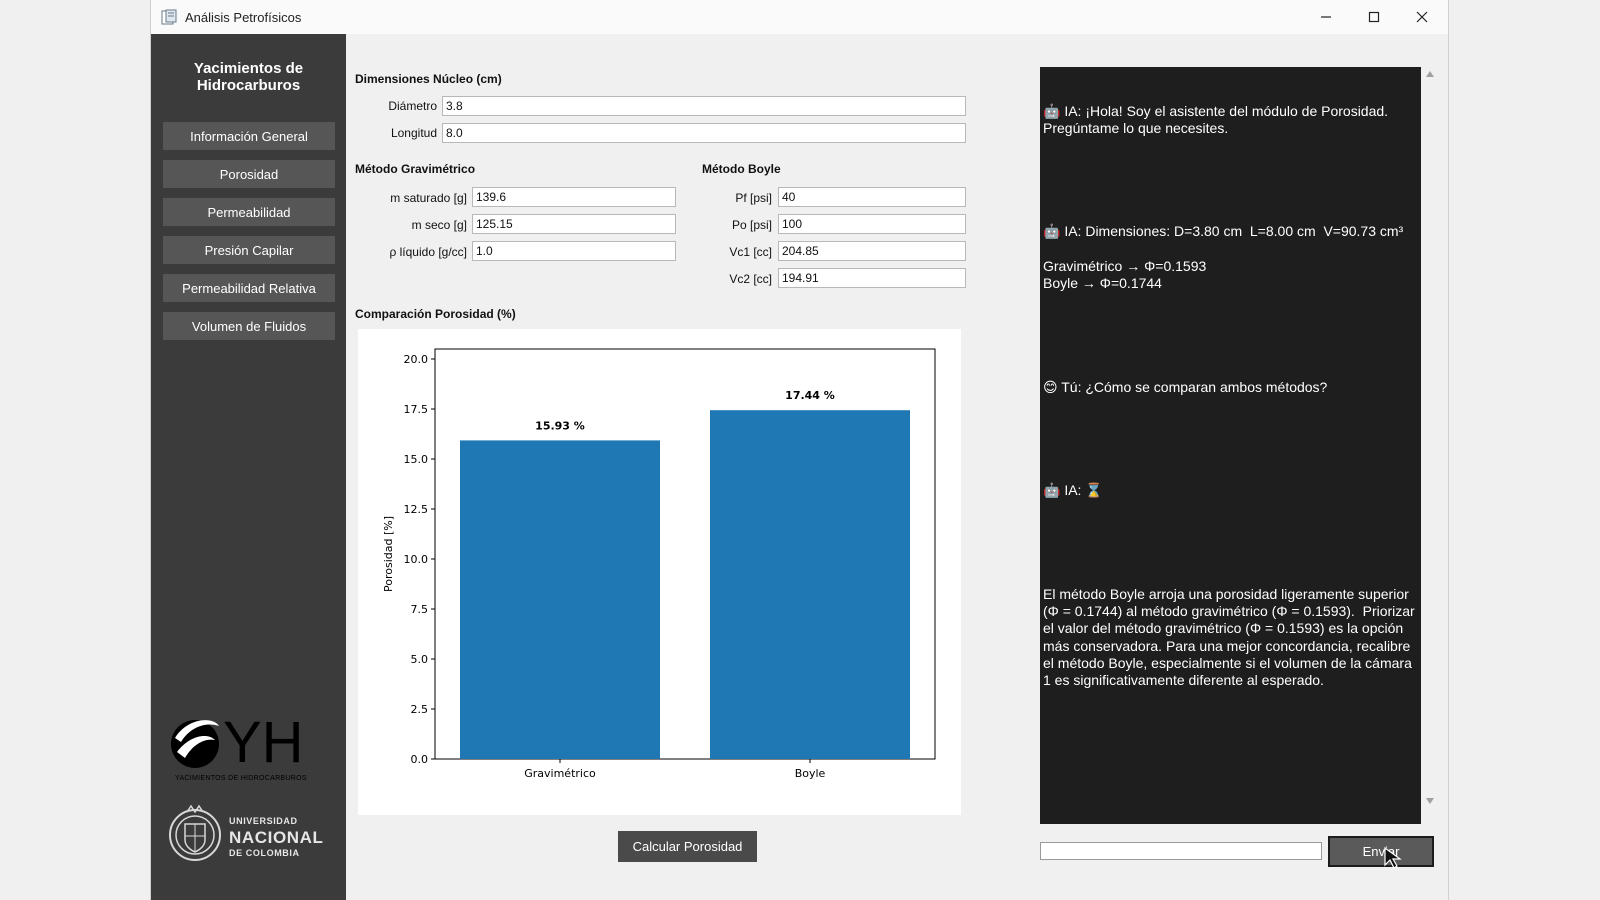  What do you see at coordinates (574, 224) in the screenshot?
I see `m-seco-input: 125.15` at bounding box center [574, 224].